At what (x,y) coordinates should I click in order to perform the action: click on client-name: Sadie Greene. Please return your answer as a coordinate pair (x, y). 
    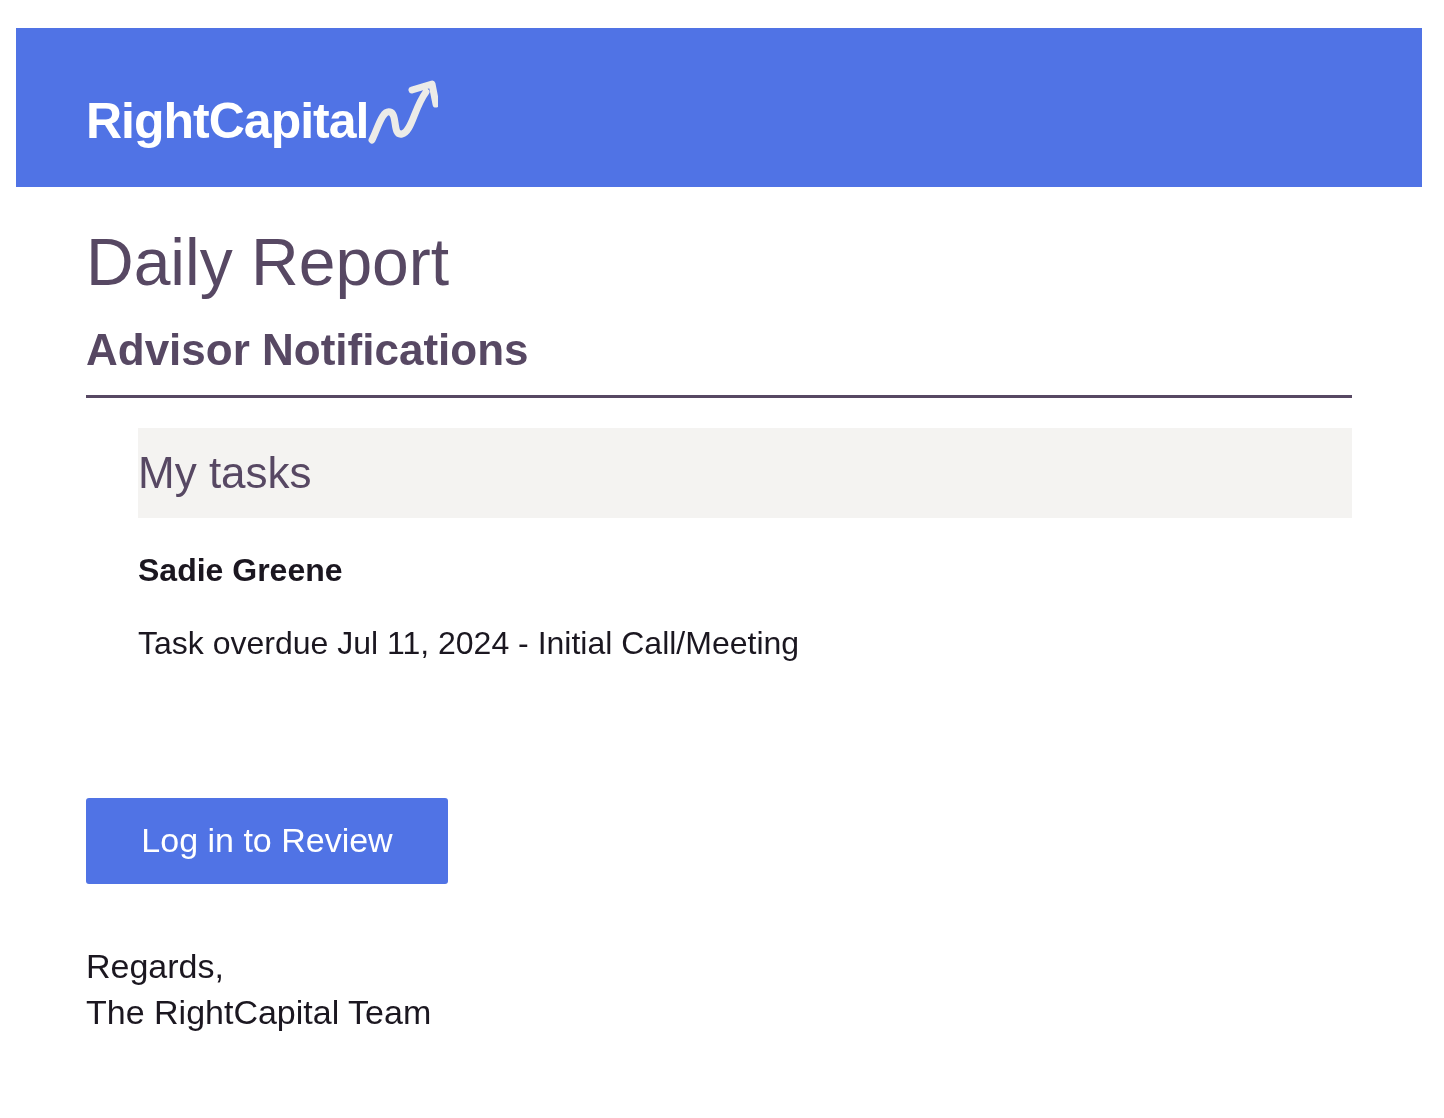
    Looking at the image, I should click on (241, 570).